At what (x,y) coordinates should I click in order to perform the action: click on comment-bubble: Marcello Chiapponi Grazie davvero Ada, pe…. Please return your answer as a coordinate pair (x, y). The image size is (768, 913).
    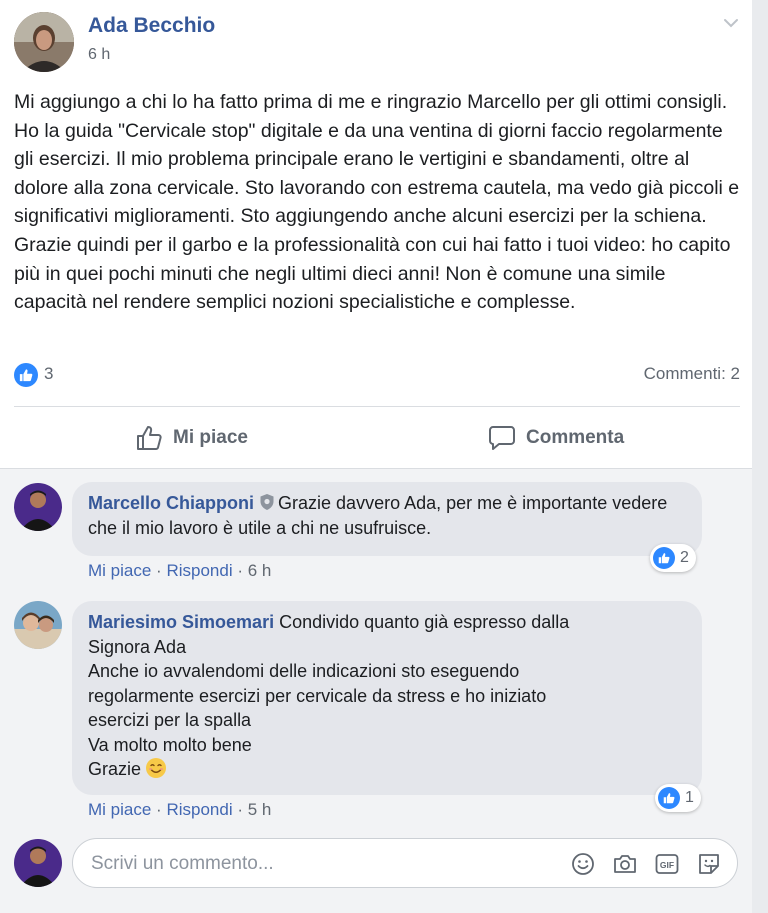
    Looking at the image, I should click on (387, 519).